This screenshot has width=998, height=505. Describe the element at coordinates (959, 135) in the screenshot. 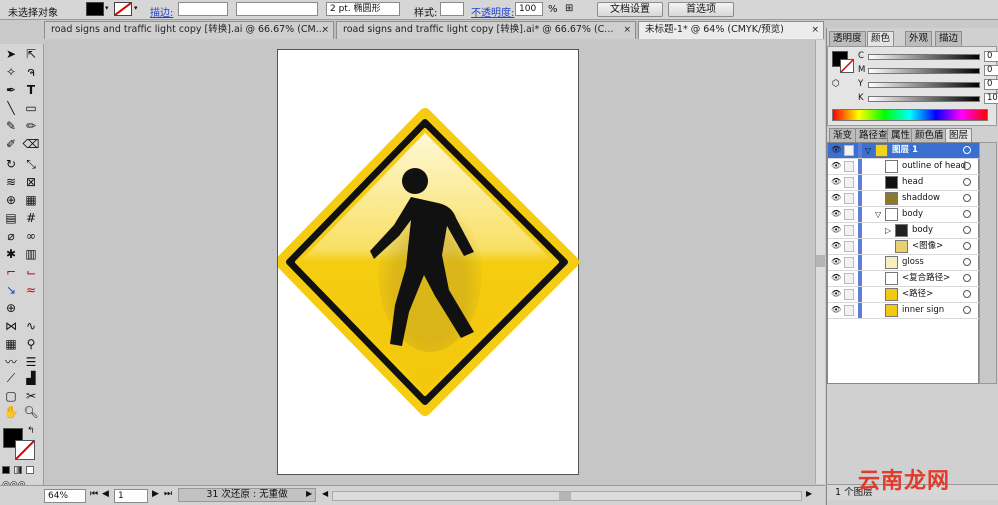

I see `tab-layers: 图层` at that location.